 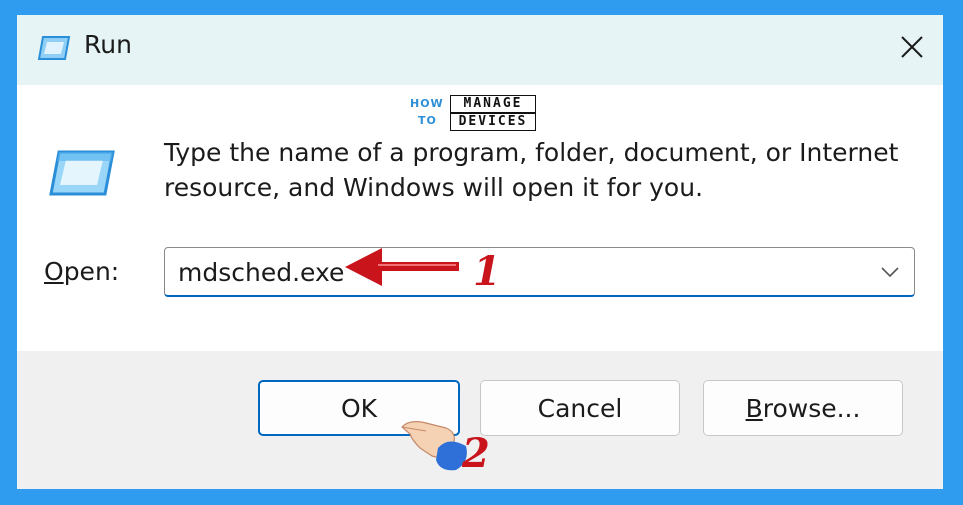 What do you see at coordinates (359, 408) in the screenshot?
I see `ok-button: OK` at bounding box center [359, 408].